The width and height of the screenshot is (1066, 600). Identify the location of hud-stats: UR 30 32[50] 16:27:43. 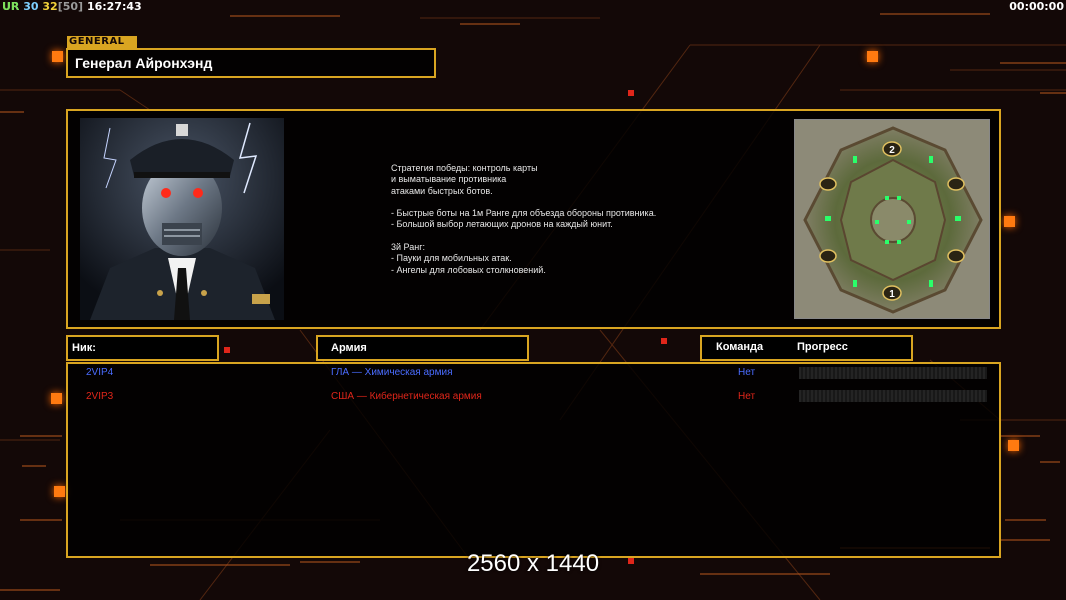
(72, 7).